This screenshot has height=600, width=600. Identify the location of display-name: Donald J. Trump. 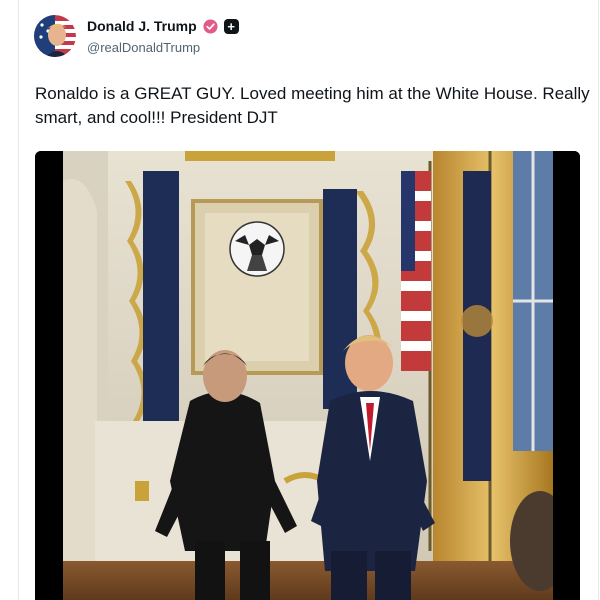
(142, 26).